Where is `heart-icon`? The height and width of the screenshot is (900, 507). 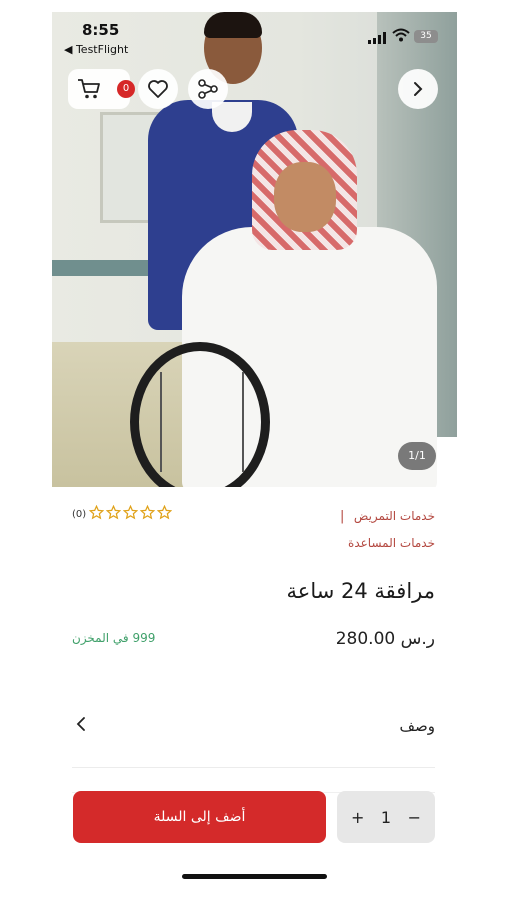
heart-icon is located at coordinates (158, 89).